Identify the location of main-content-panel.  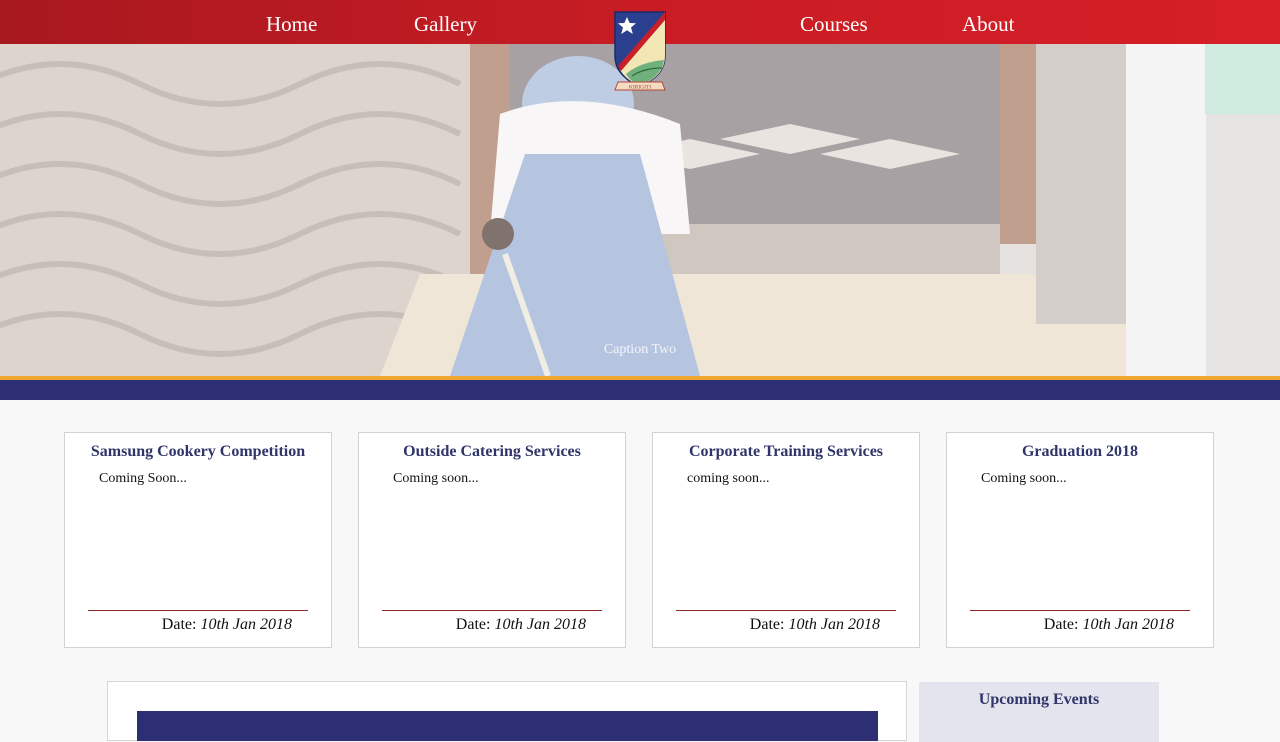
(507, 711).